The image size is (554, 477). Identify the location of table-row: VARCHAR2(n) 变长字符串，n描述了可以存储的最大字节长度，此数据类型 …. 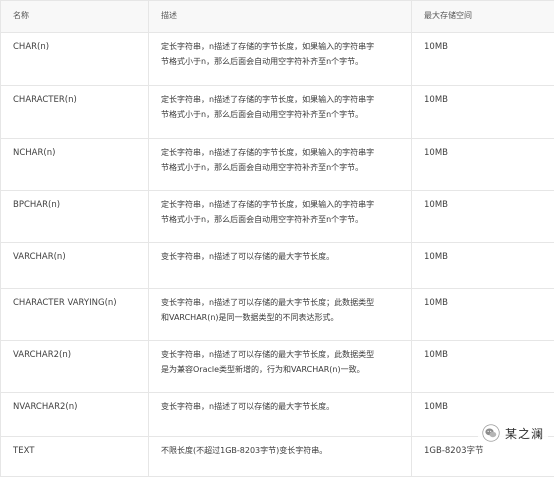
(277, 367).